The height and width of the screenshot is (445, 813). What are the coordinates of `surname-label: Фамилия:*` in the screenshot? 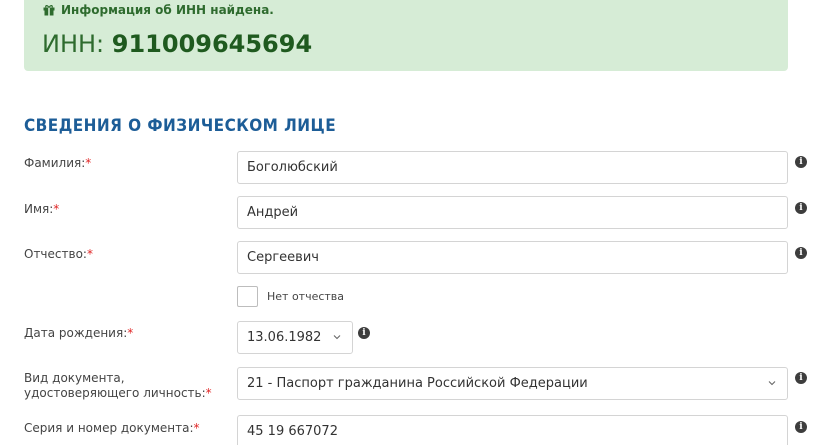 It's located at (58, 163).